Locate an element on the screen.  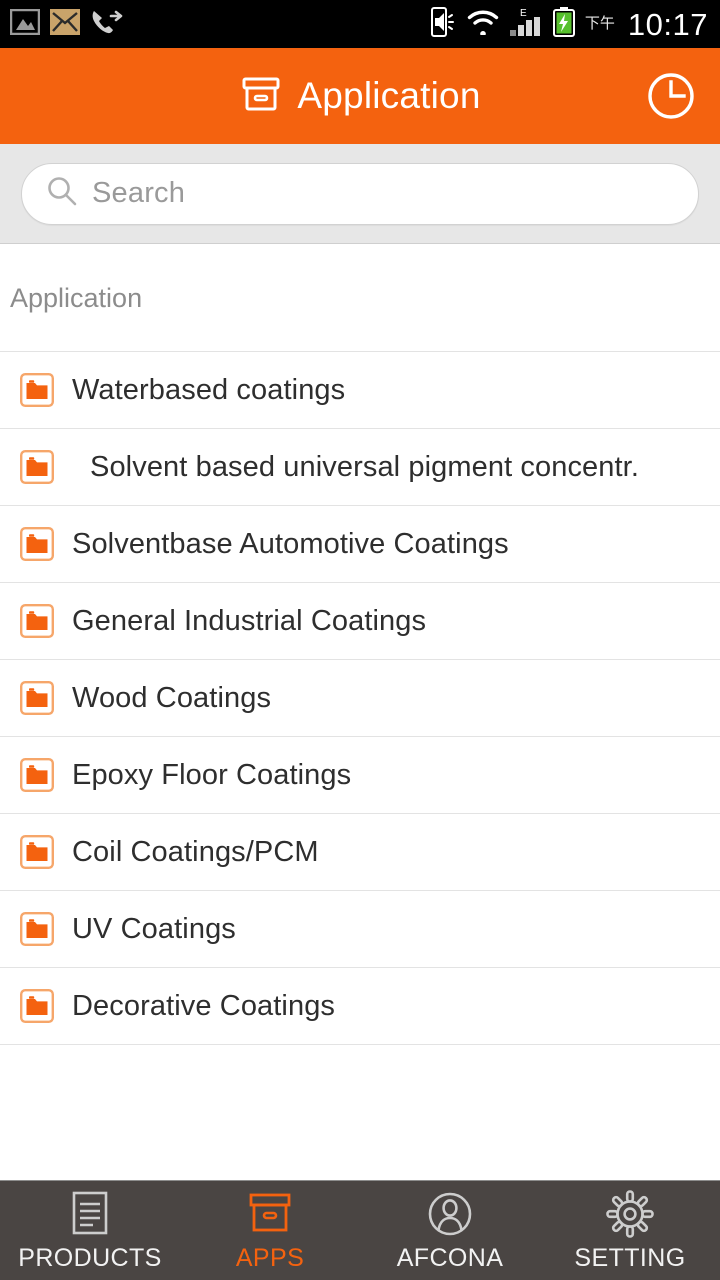
search-placeholder: Search is located at coordinates (139, 193).